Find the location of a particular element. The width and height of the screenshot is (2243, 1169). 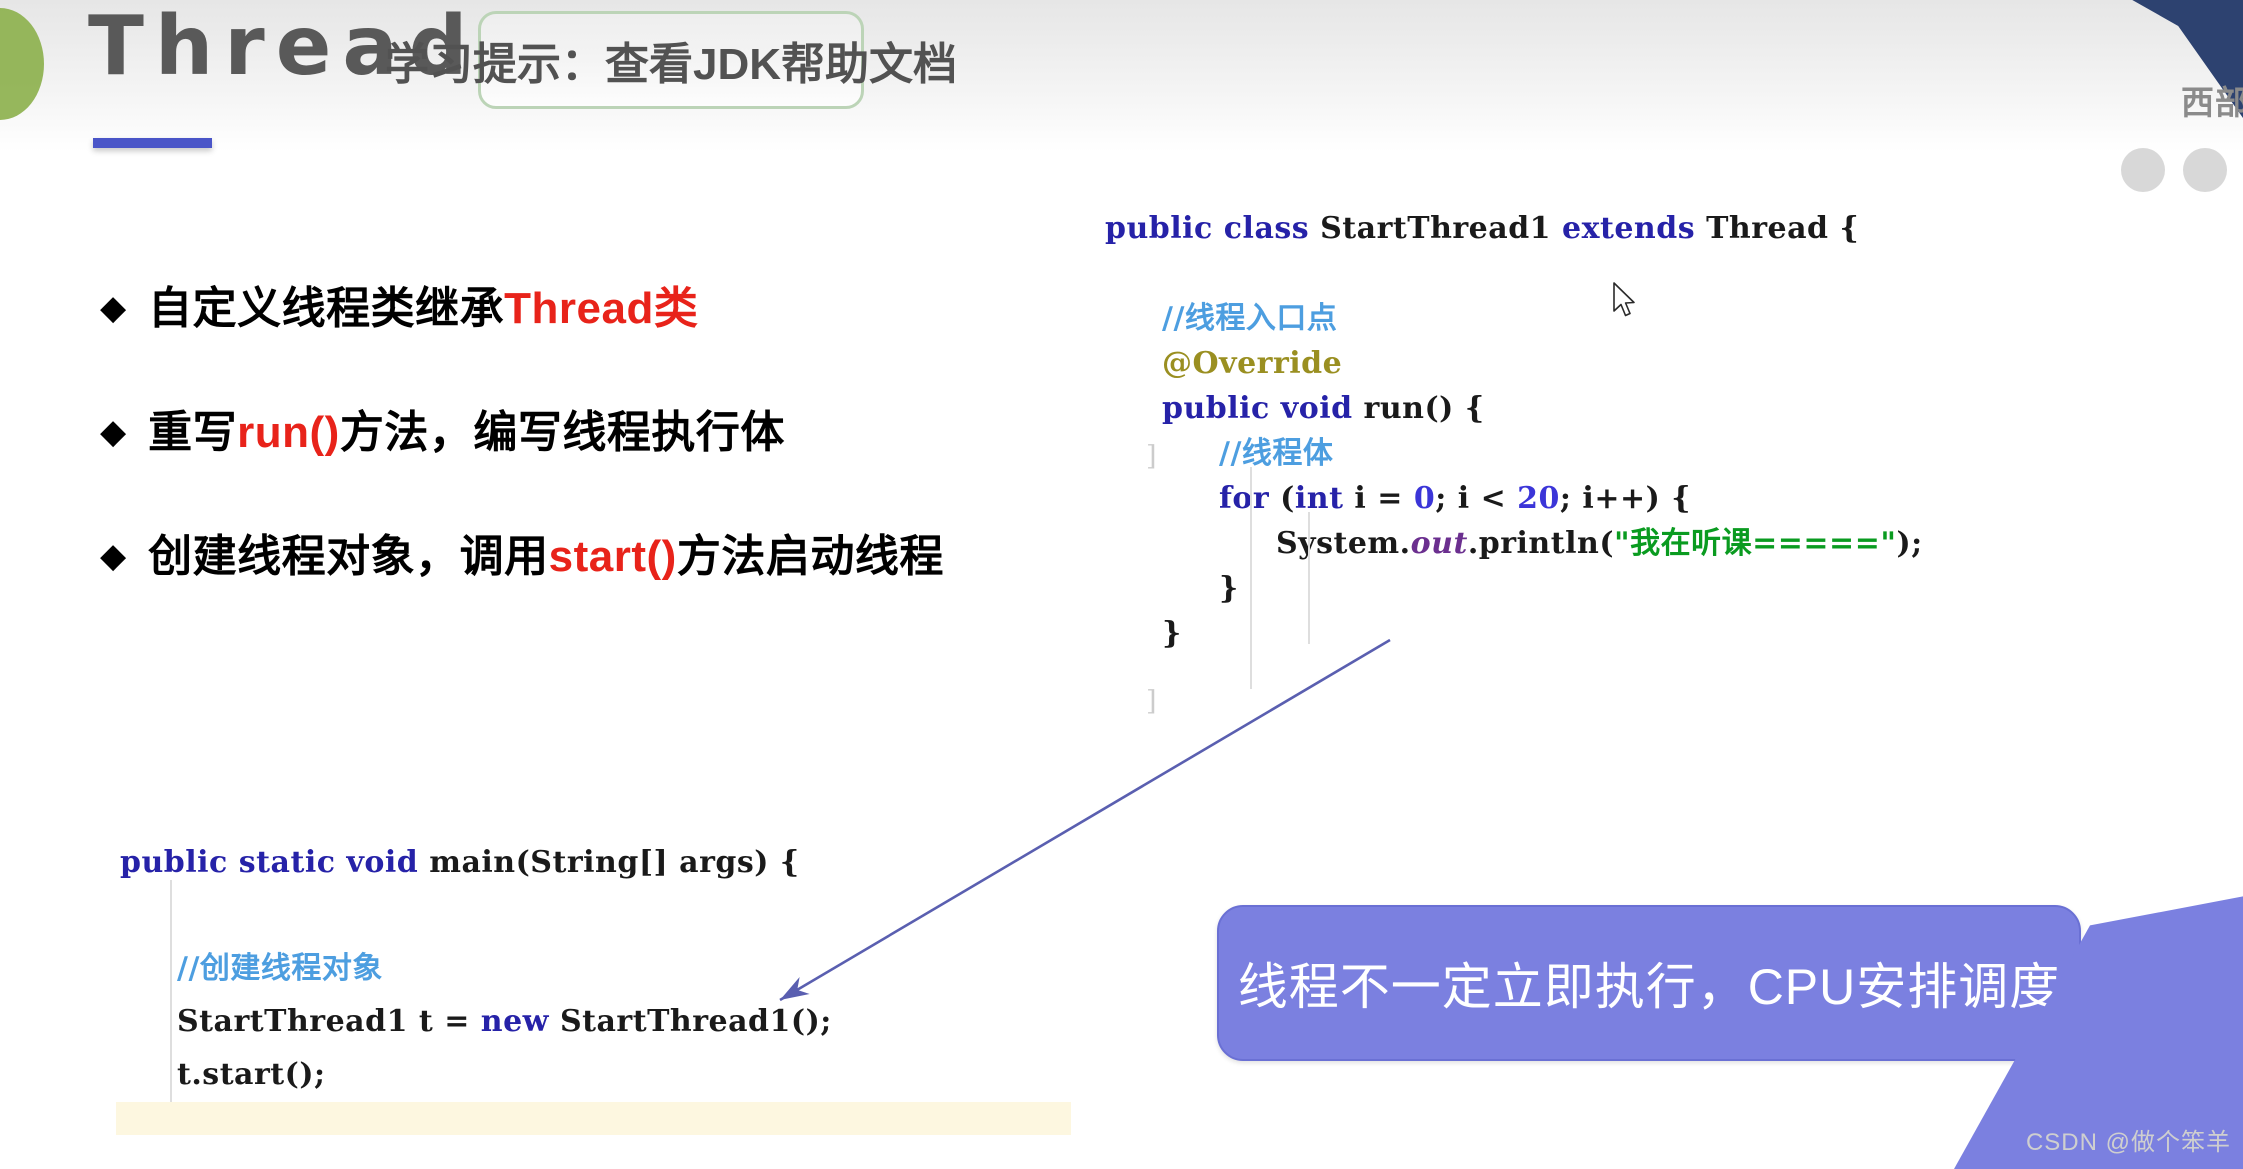

code-line: //线程体 is located at coordinates (1650, 453).